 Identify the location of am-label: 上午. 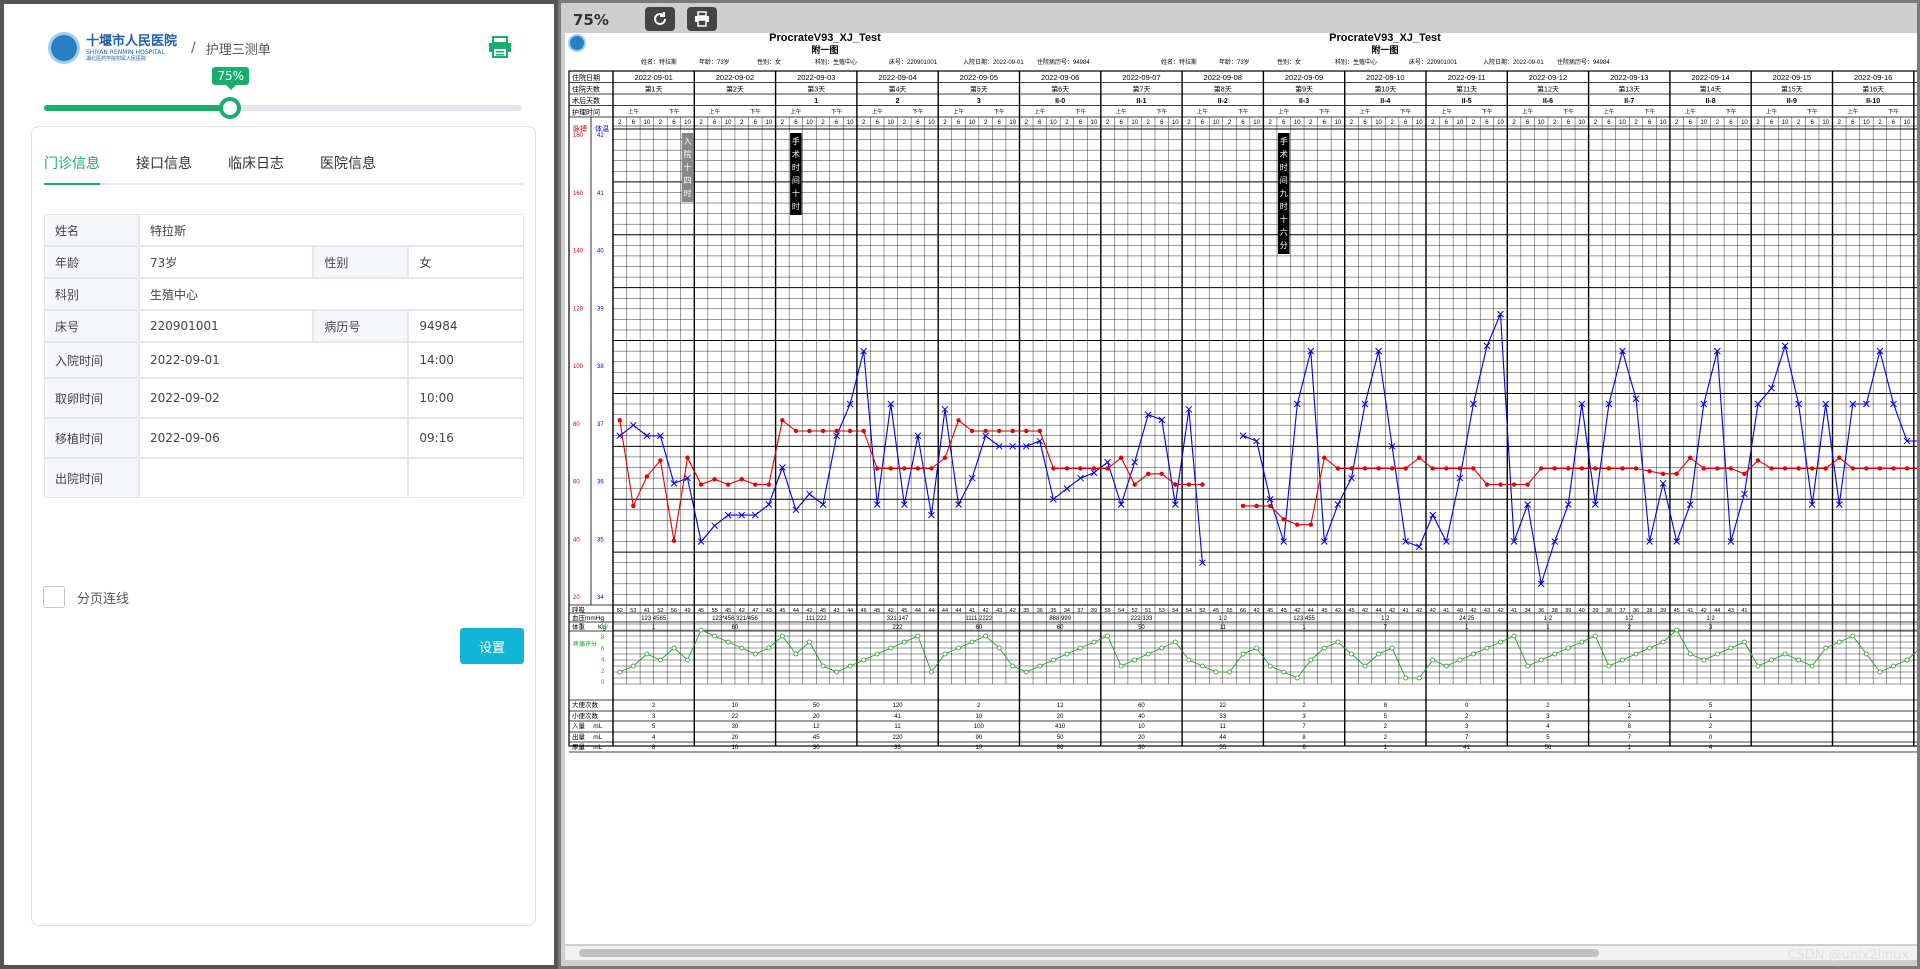
(1284, 112).